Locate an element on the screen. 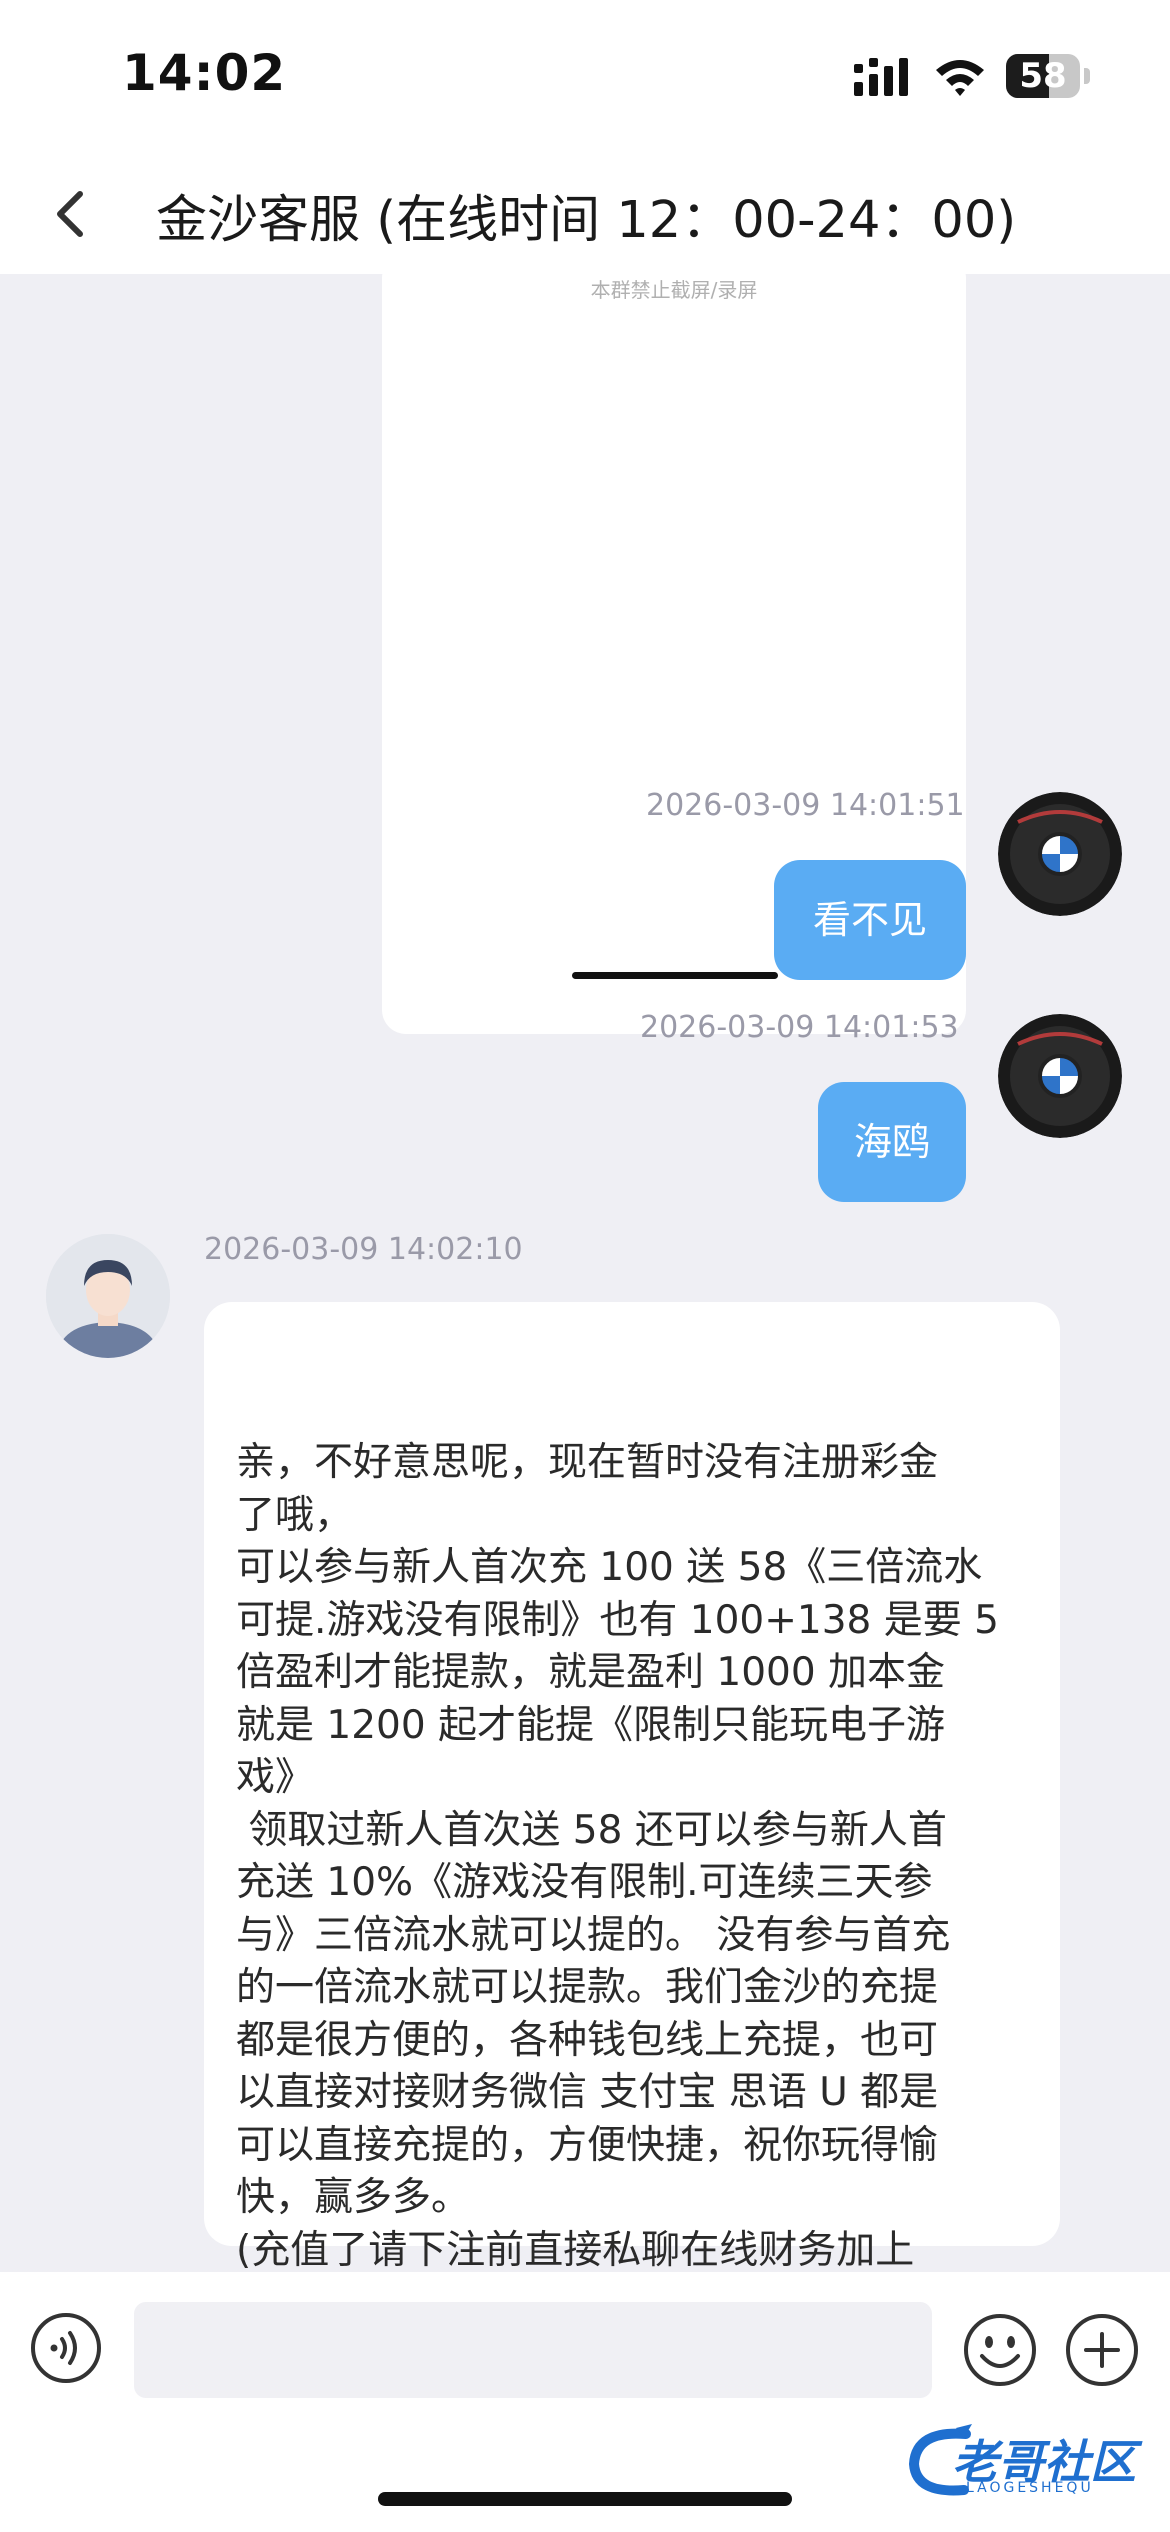 This screenshot has width=1170, height=2532. nav-header: 金沙客服 (在线时间 12：00-24：00) is located at coordinates (585, 212).